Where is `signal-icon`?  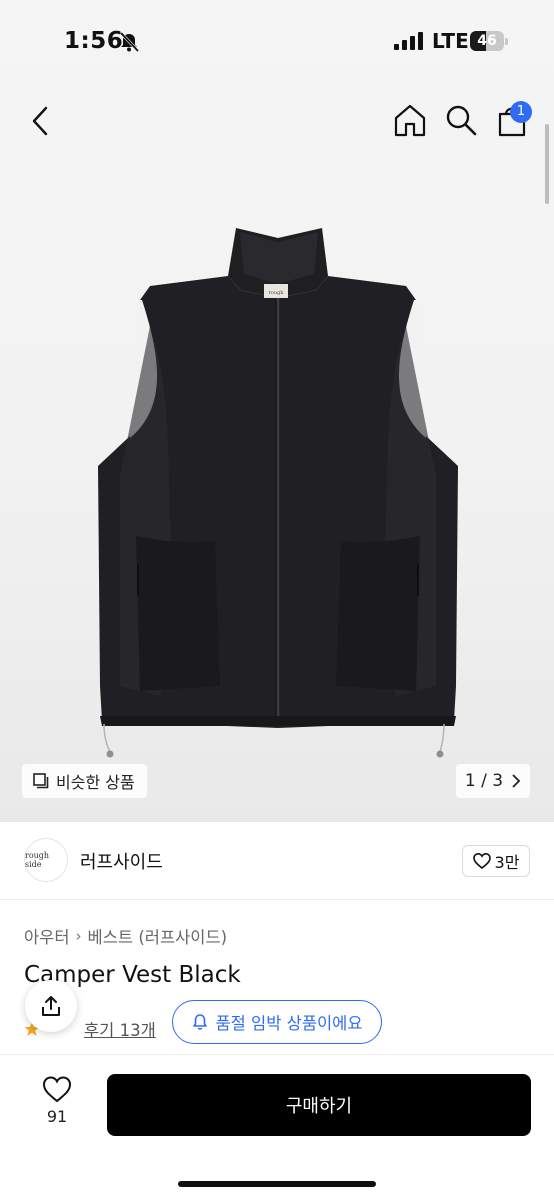
signal-icon is located at coordinates (408, 41).